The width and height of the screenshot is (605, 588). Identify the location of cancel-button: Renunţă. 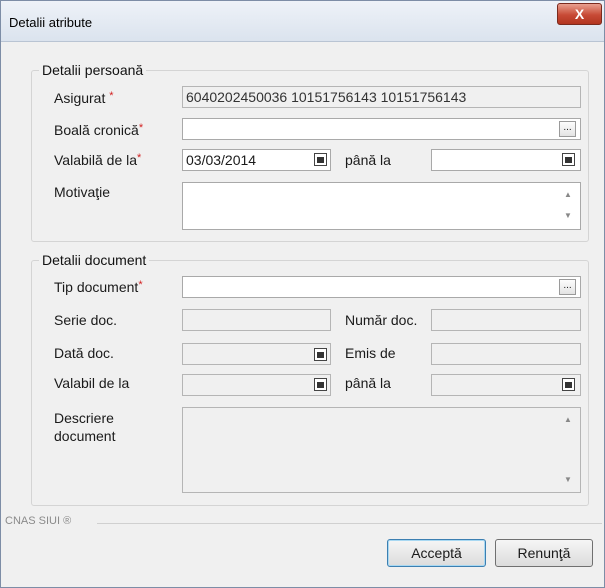
(544, 553).